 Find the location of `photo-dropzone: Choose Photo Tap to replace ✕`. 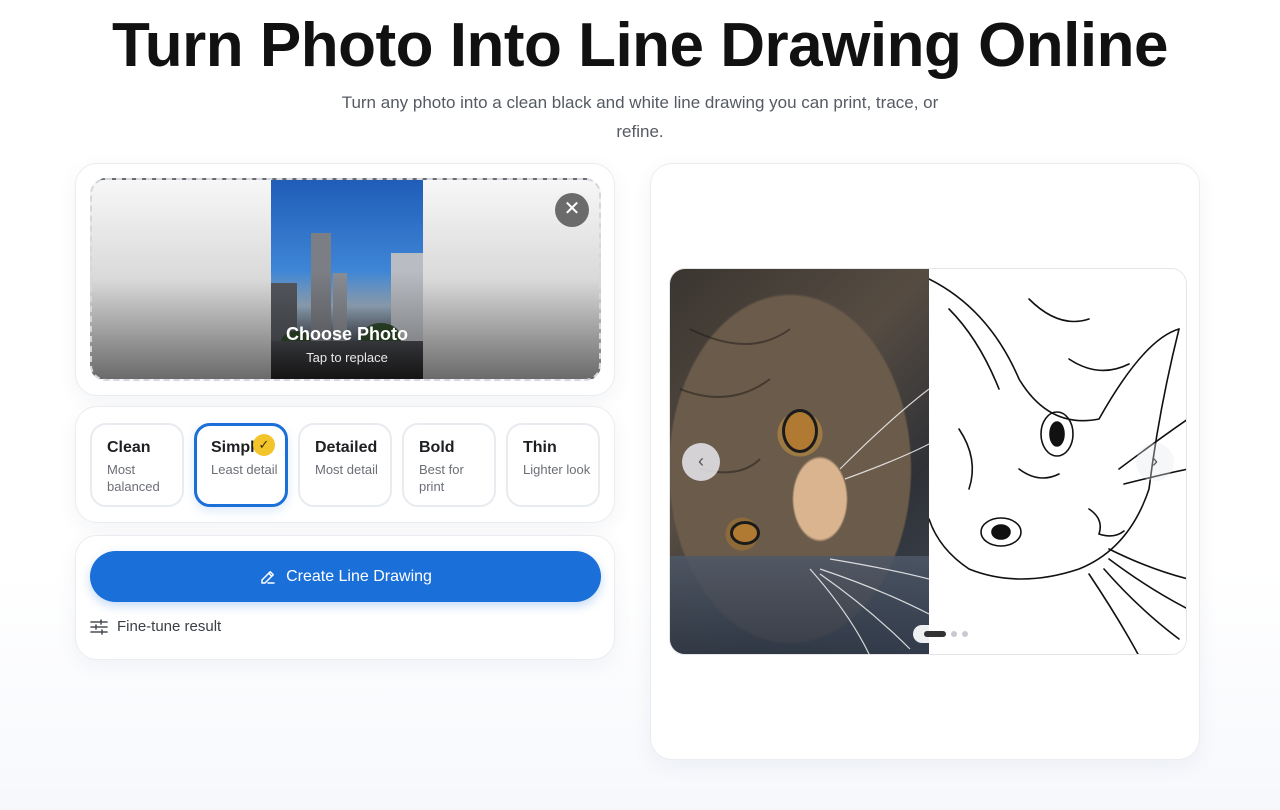

photo-dropzone: Choose Photo Tap to replace ✕ is located at coordinates (345, 279).